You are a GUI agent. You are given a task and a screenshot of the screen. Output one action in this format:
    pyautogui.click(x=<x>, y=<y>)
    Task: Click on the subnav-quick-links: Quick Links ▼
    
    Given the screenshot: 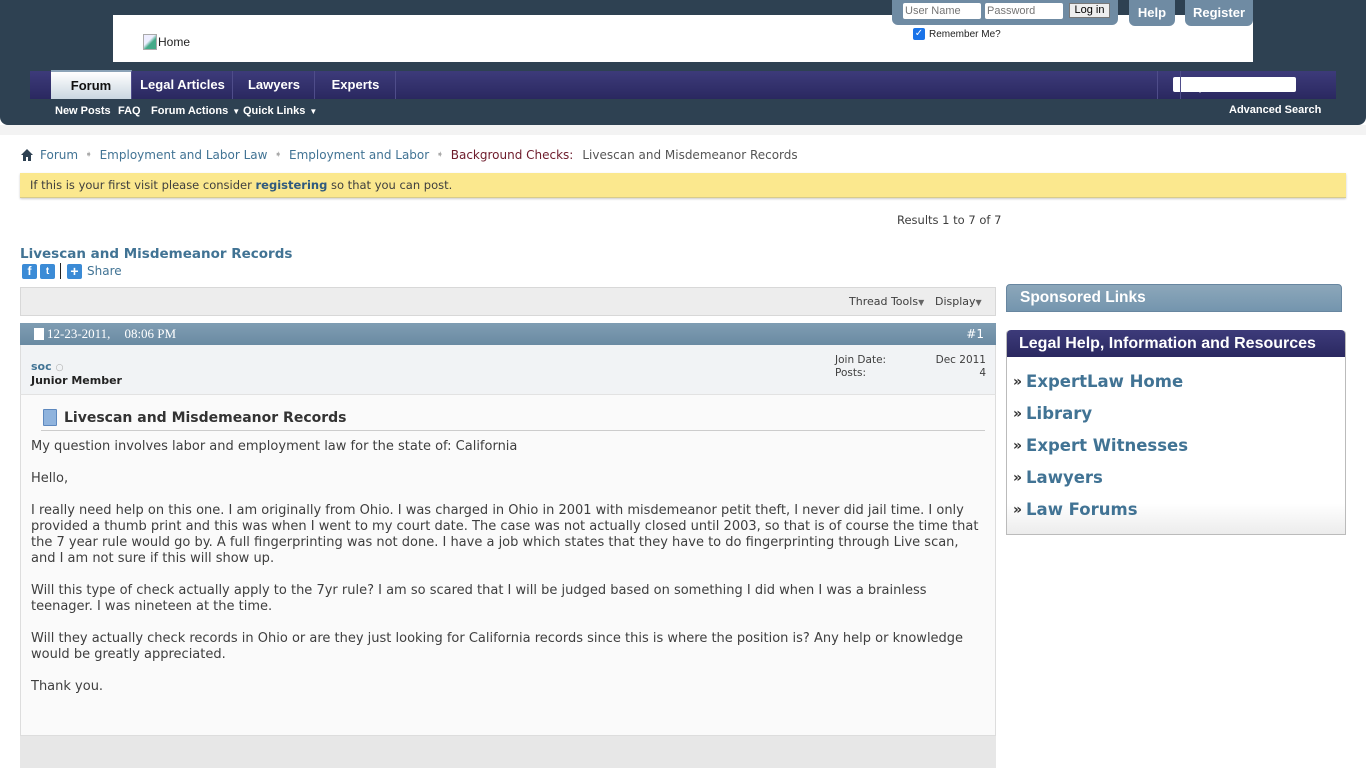 What is the action you would take?
    pyautogui.click(x=280, y=111)
    